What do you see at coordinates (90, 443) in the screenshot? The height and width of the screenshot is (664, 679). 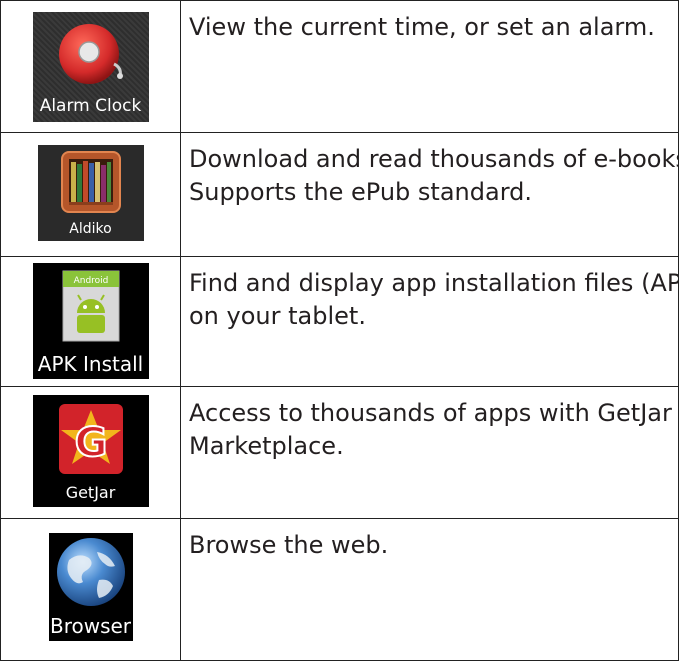 I see `getjar-letter: G` at bounding box center [90, 443].